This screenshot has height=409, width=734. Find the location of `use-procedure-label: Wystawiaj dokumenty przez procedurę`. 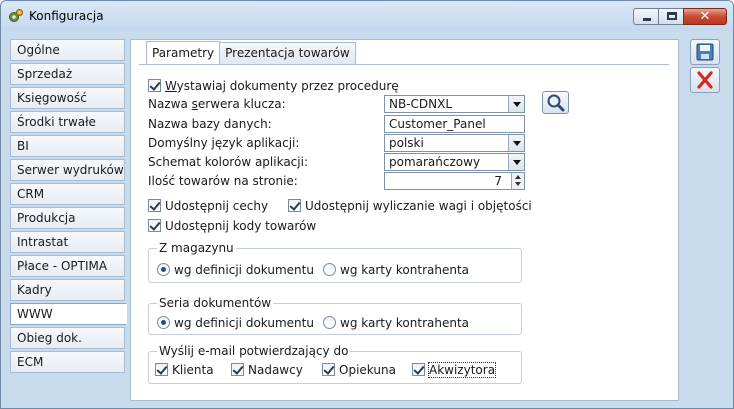

use-procedure-label: Wystawiaj dokumenty przez procedurę is located at coordinates (282, 86).